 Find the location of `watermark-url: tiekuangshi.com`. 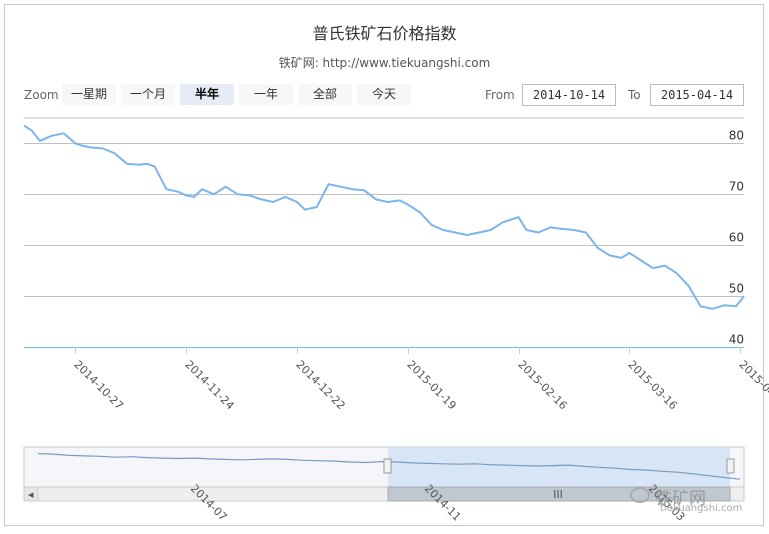

watermark-url: tiekuangshi.com is located at coordinates (701, 508).